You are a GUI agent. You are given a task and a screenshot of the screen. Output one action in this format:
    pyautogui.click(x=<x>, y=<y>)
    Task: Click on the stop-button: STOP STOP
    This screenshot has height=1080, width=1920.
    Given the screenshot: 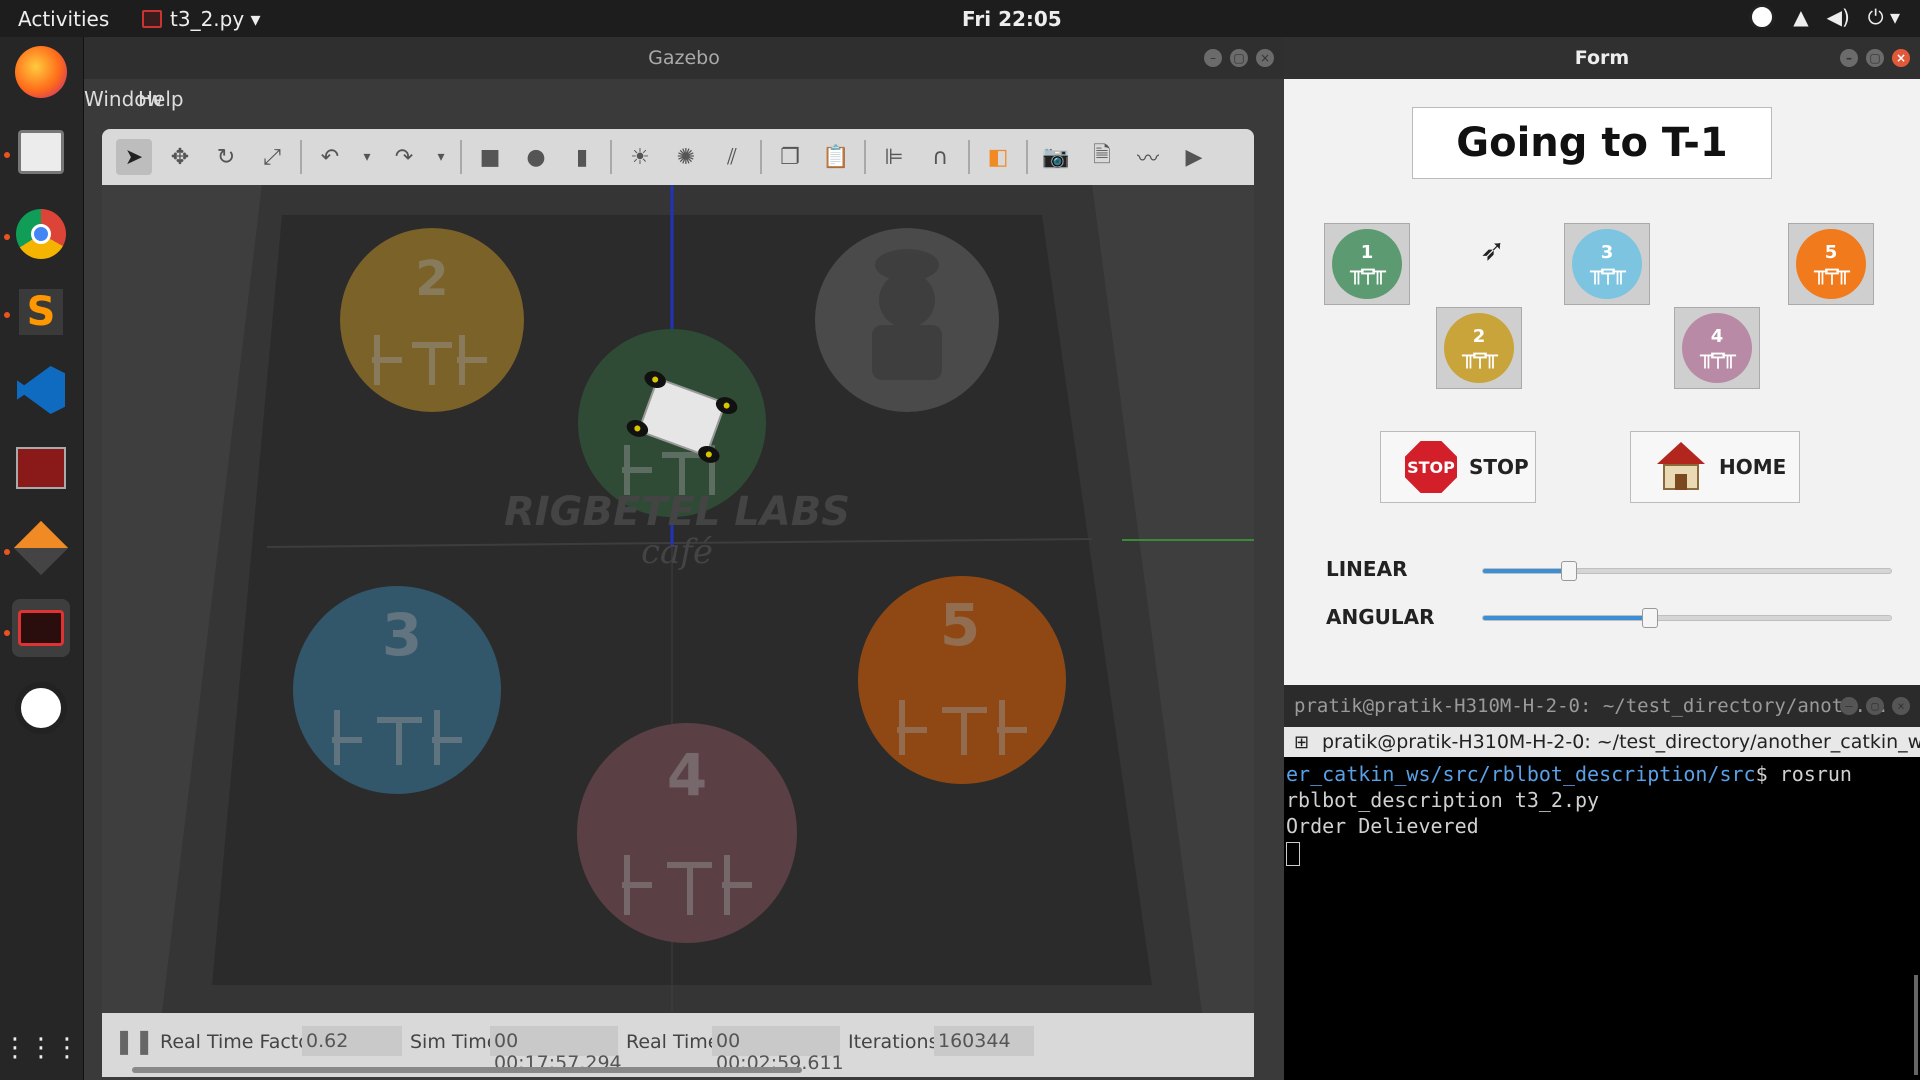 What is the action you would take?
    pyautogui.click(x=1458, y=467)
    